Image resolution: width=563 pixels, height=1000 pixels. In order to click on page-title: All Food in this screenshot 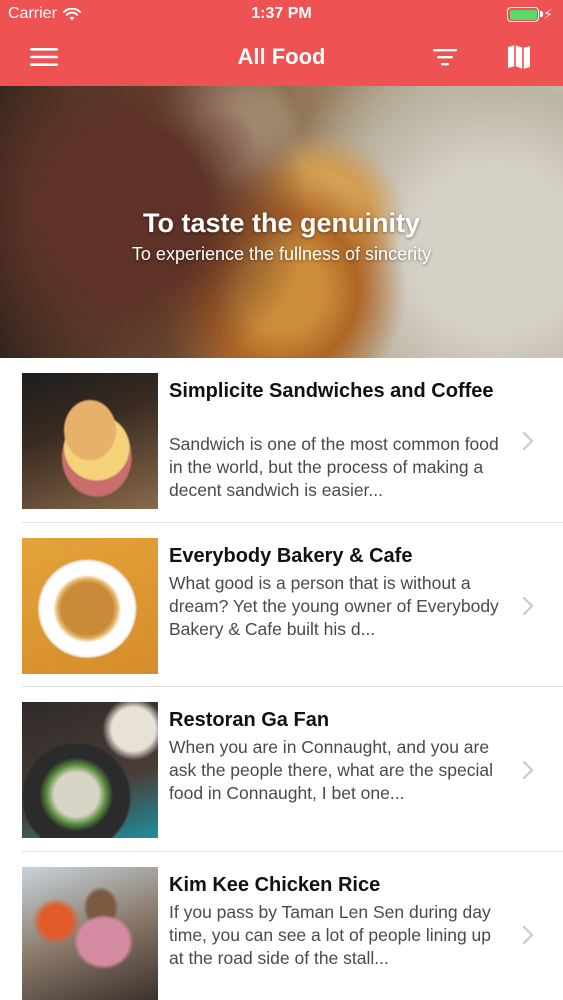, I will do `click(281, 56)`.